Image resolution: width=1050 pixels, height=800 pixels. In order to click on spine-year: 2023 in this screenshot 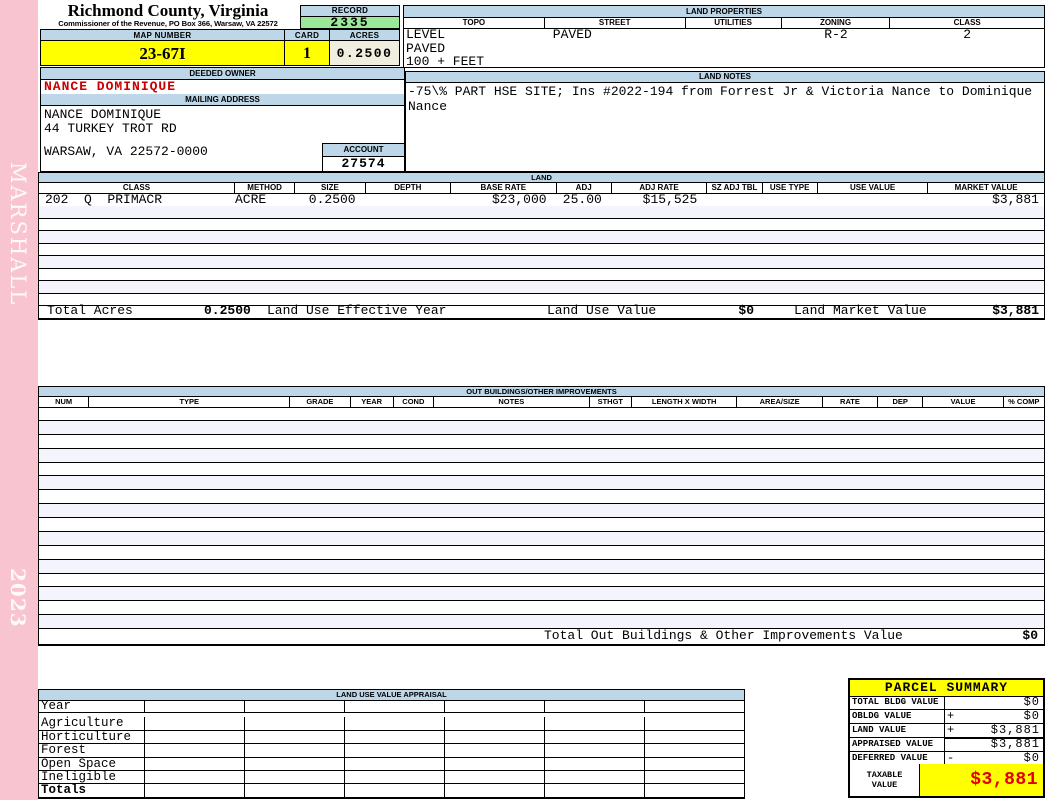, I will do `click(18, 598)`.